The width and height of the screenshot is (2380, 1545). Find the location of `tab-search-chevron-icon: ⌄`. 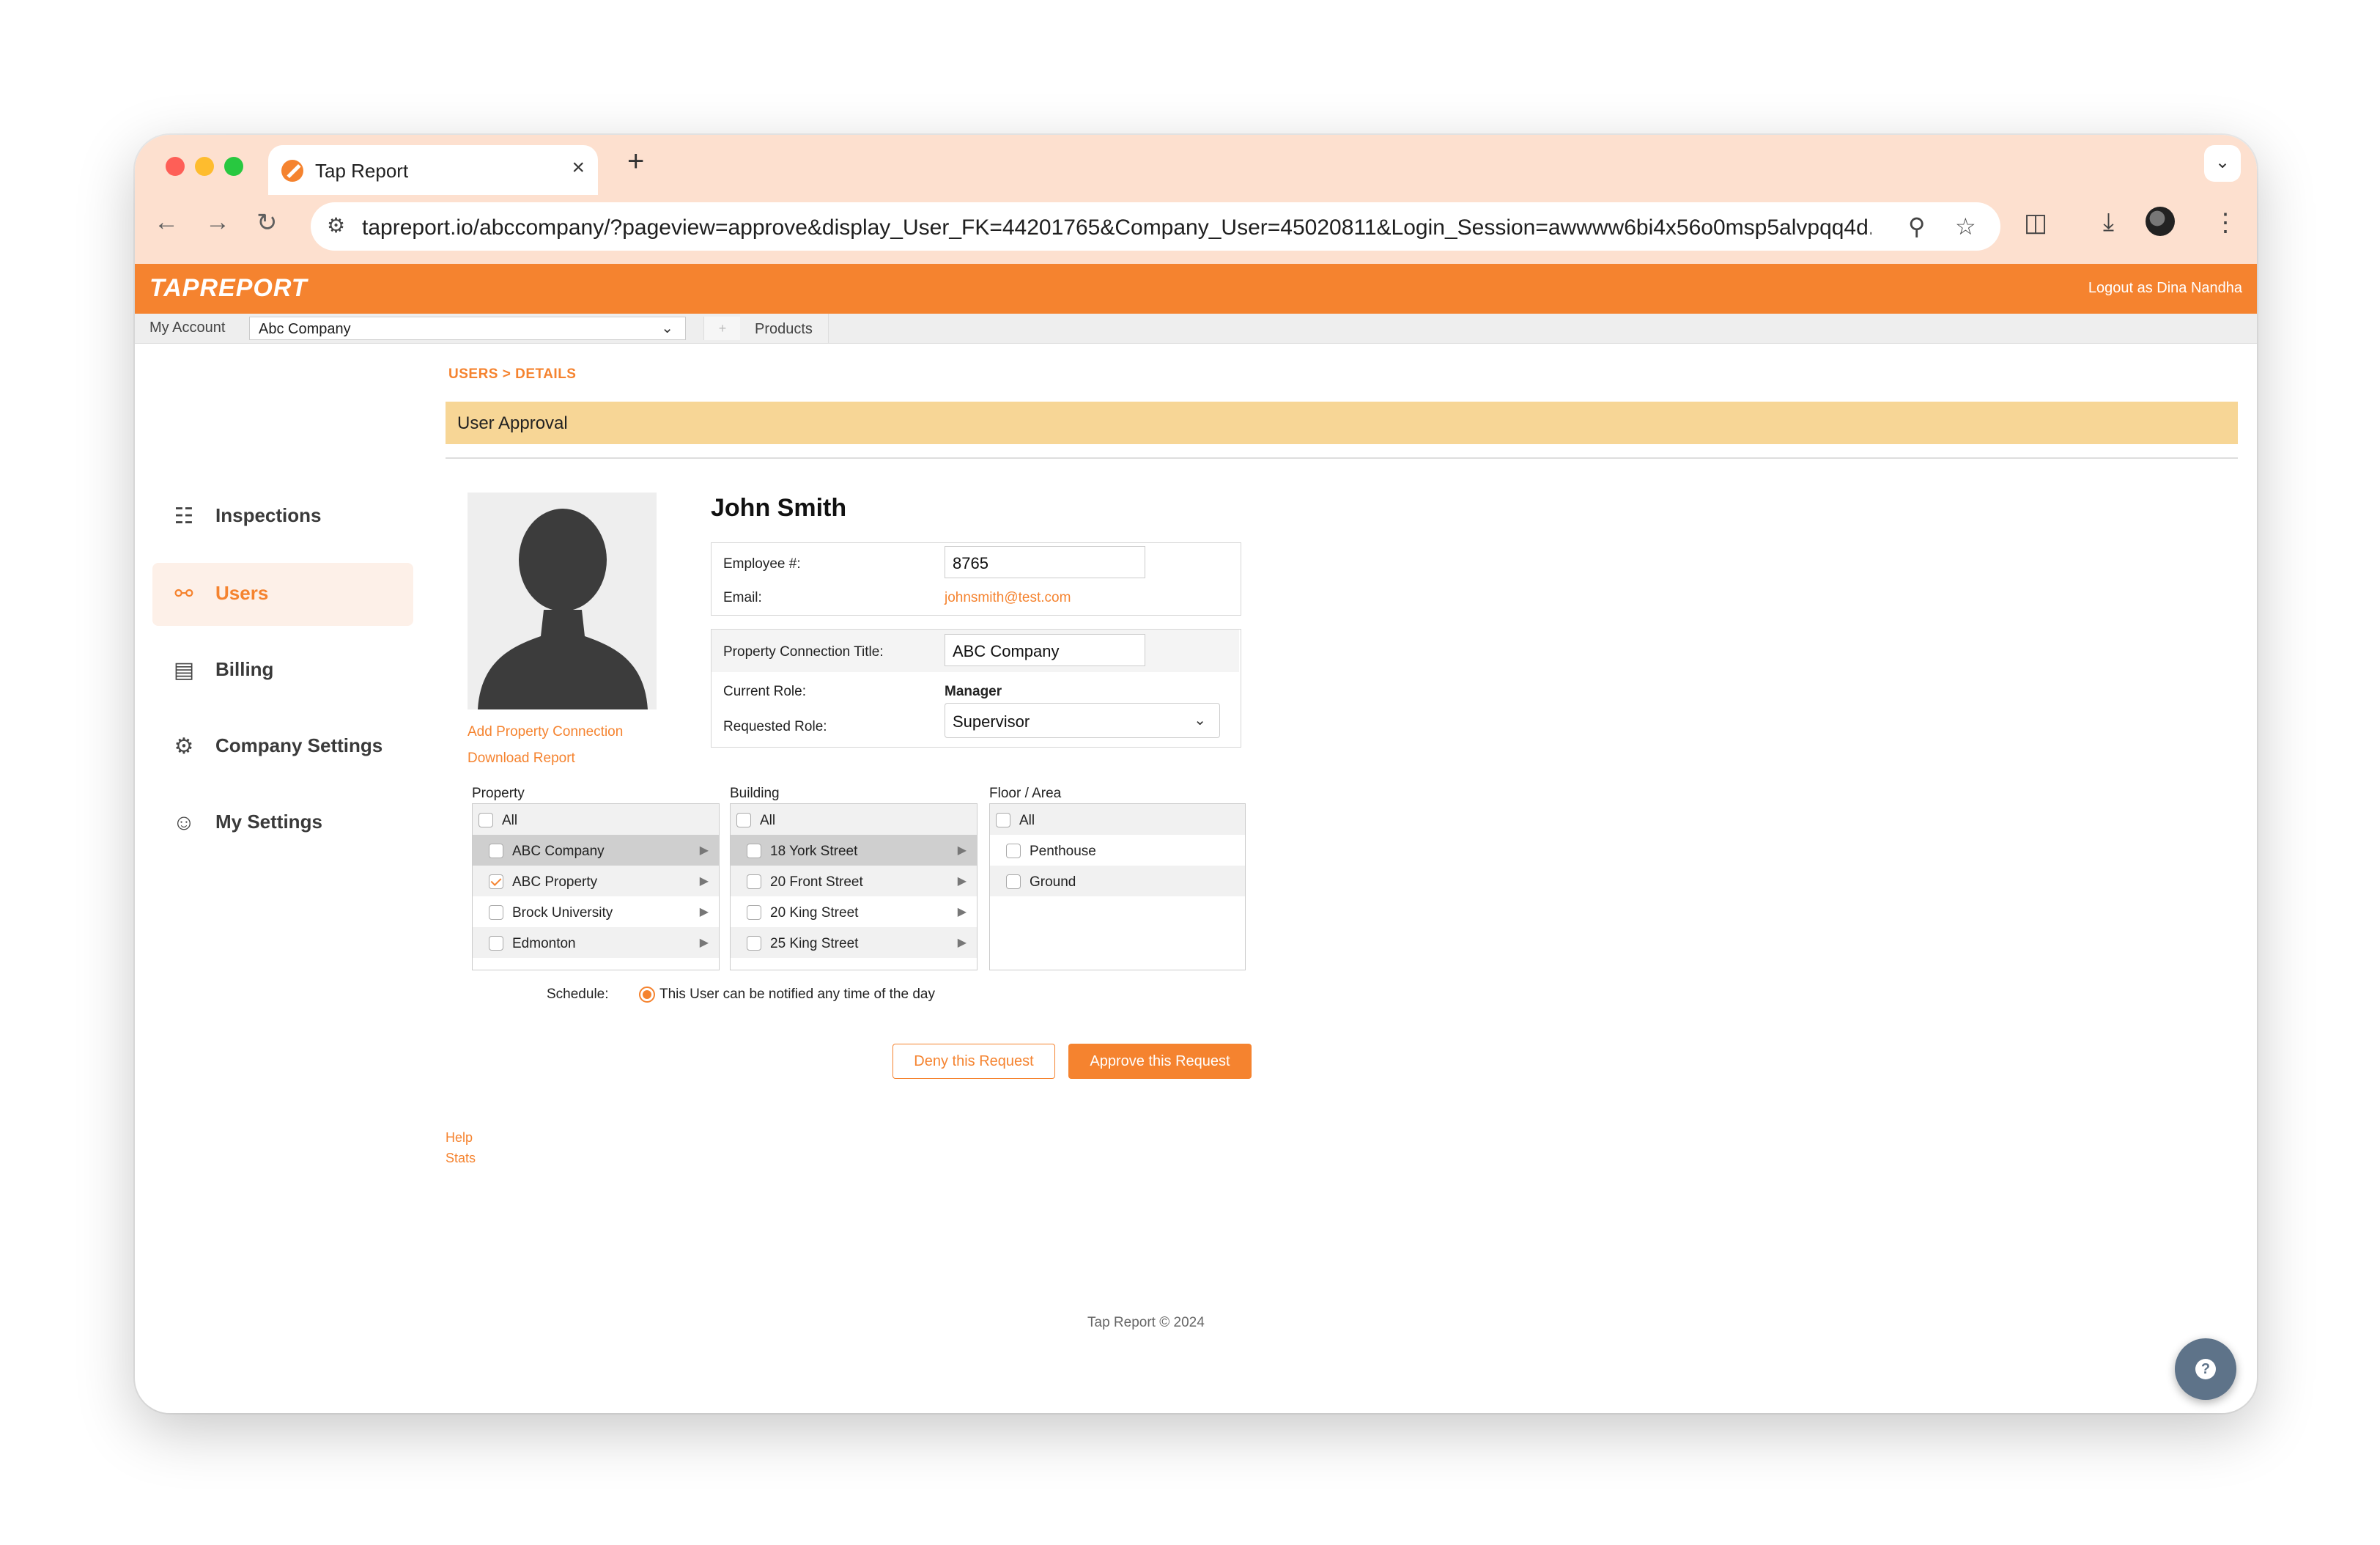

tab-search-chevron-icon: ⌄ is located at coordinates (2222, 163).